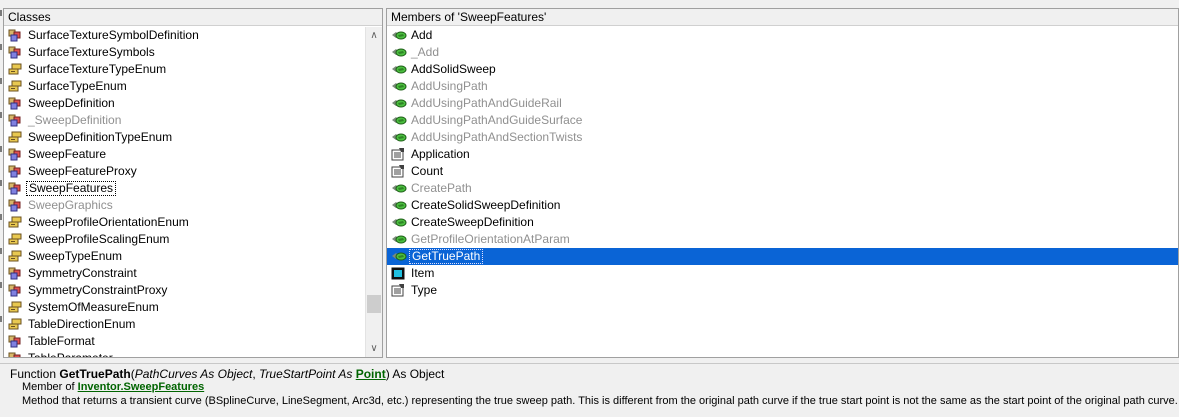 The height and width of the screenshot is (417, 1179). I want to click on class-row: SweepProfileOrientationEnum, so click(184, 222).